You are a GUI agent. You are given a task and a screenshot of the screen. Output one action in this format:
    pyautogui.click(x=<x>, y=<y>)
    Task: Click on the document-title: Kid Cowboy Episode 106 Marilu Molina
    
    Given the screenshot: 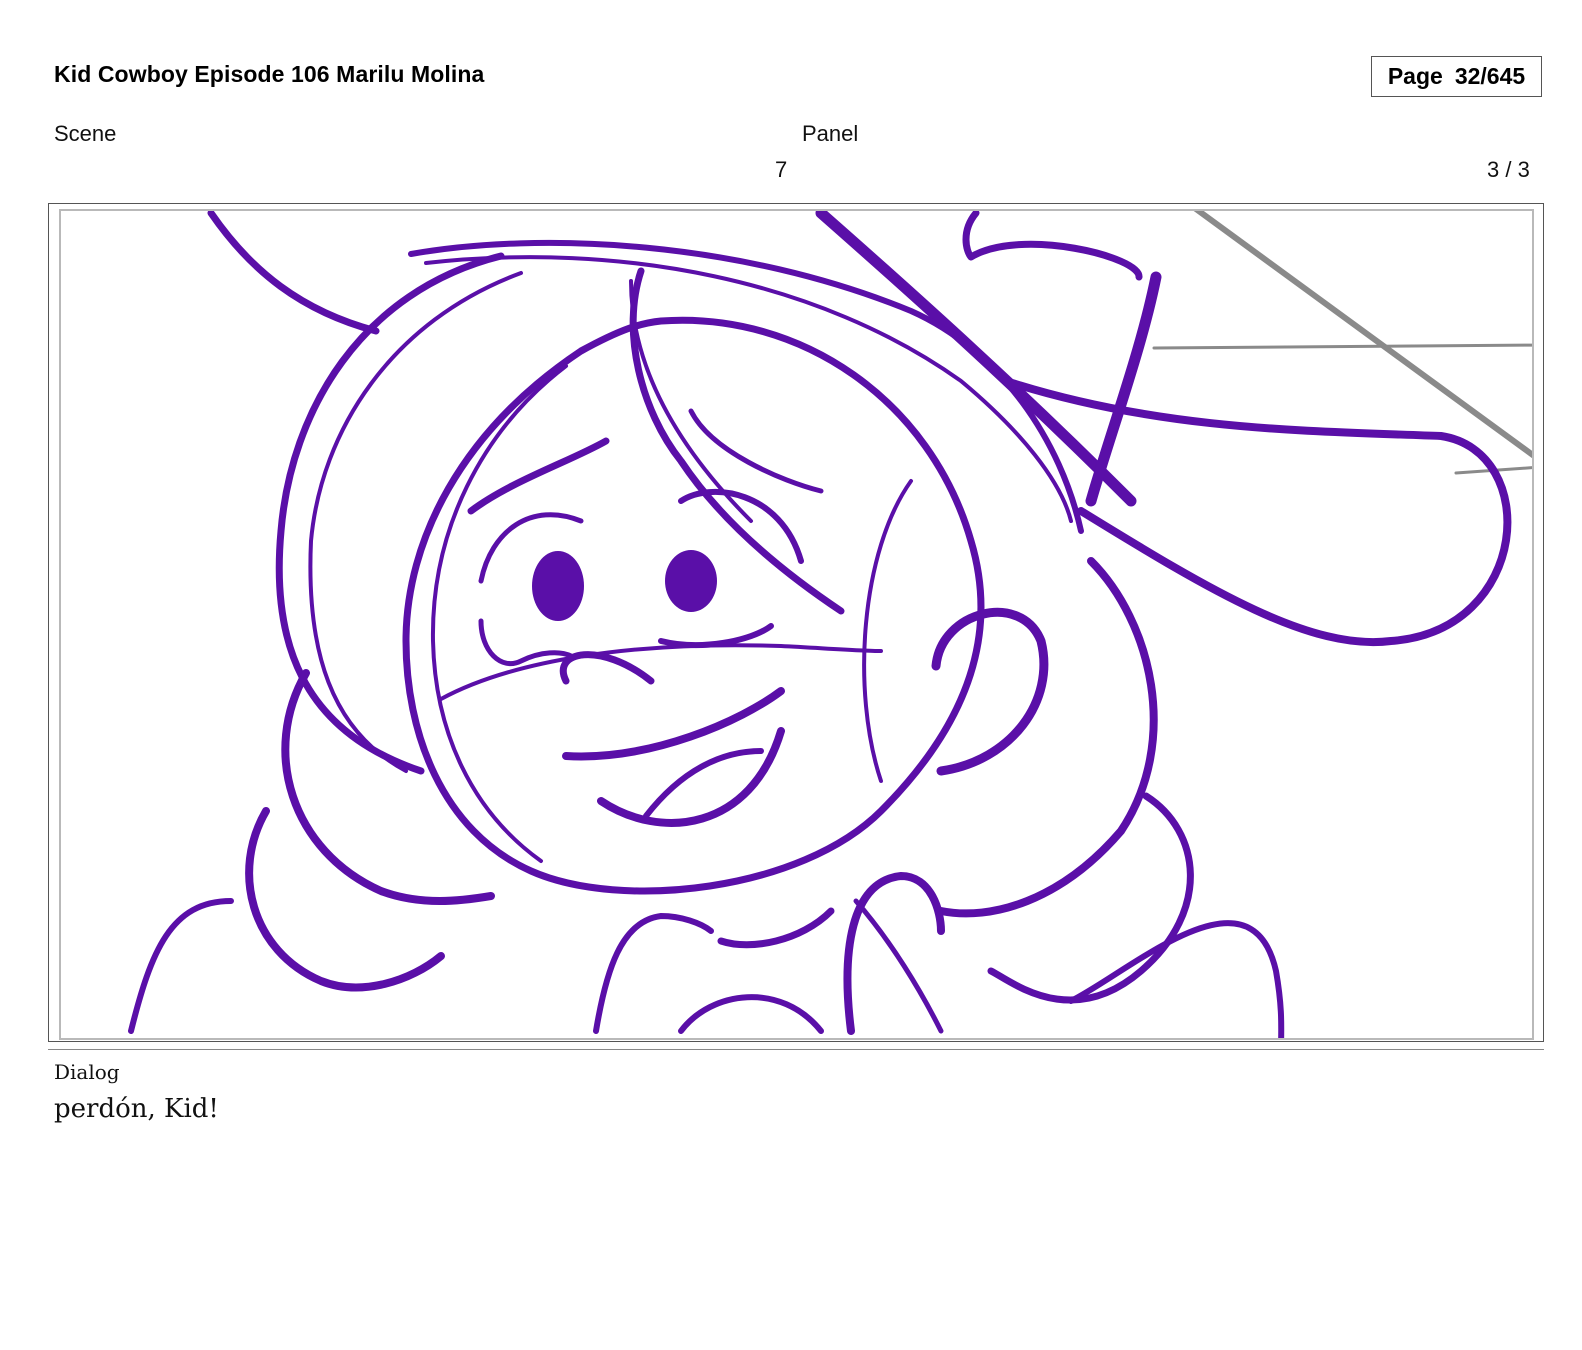 What is the action you would take?
    pyautogui.click(x=269, y=74)
    